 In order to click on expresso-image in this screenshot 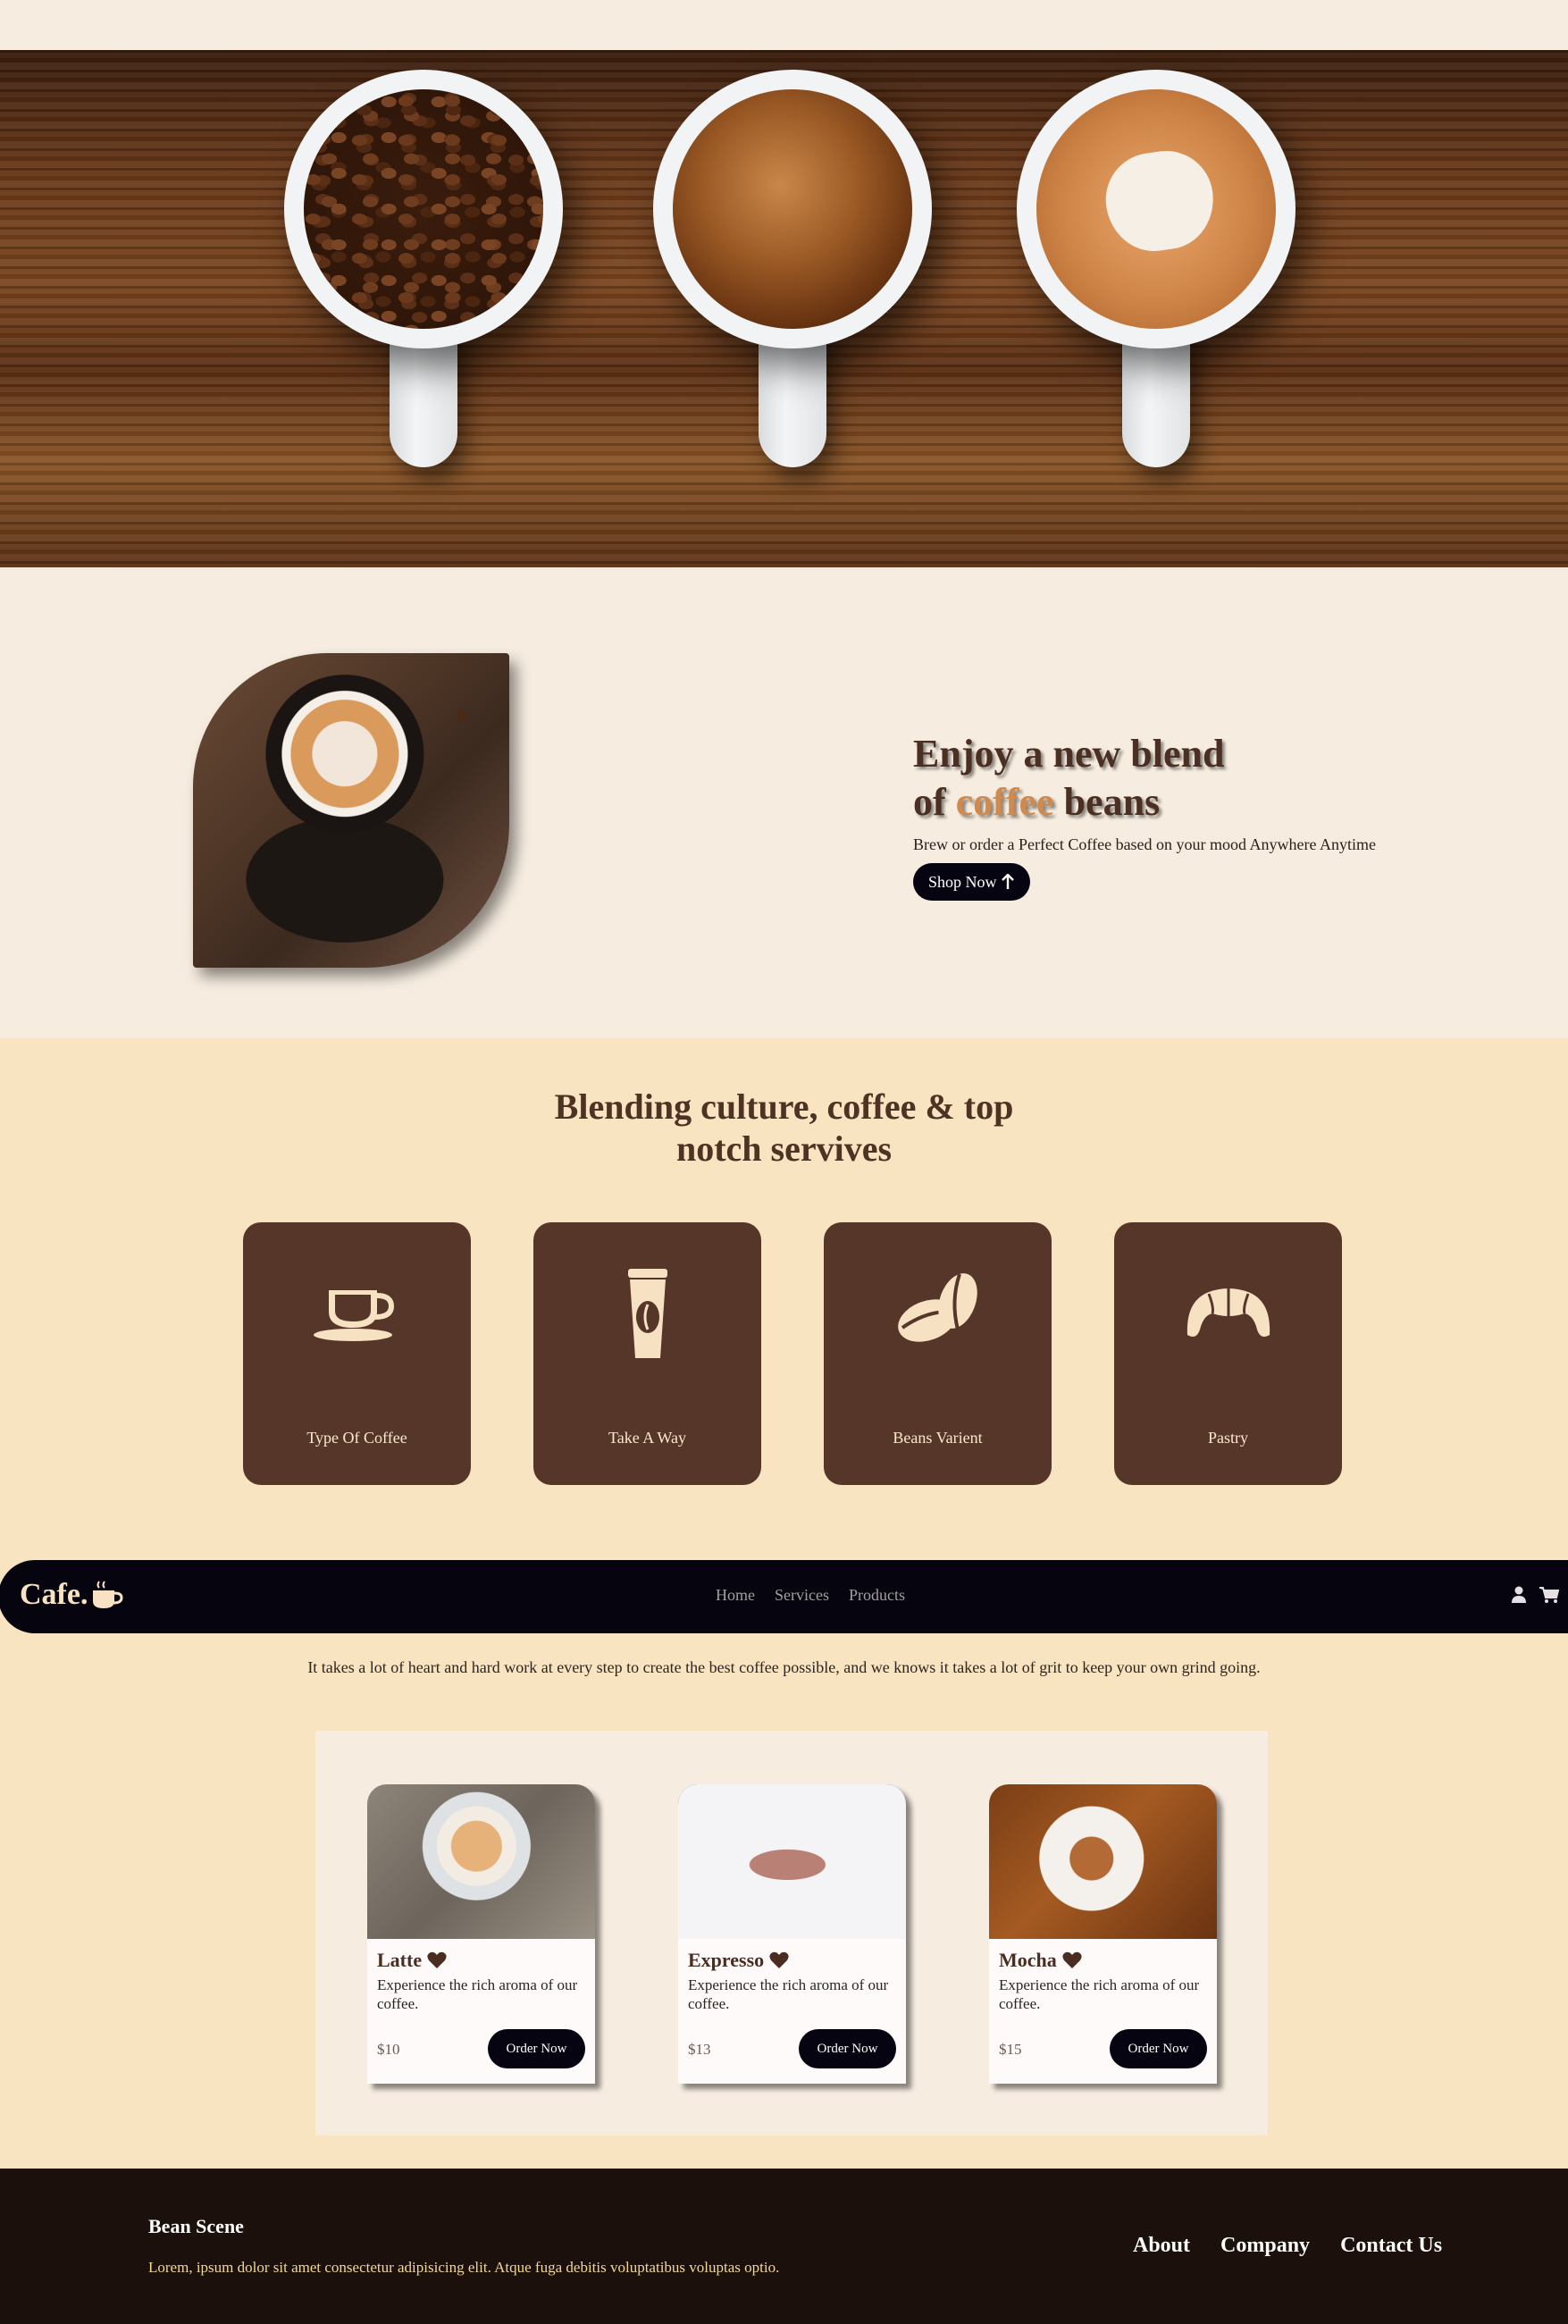, I will do `click(792, 1861)`.